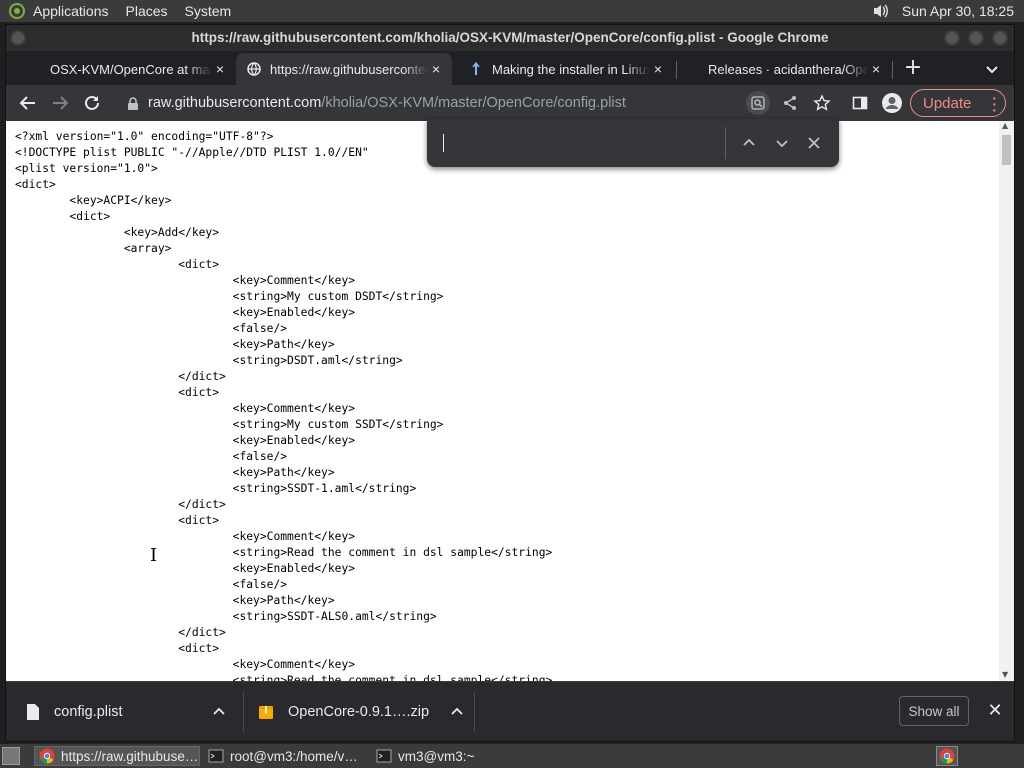  Describe the element at coordinates (995, 711) in the screenshot. I see `close-download-shelf-icon: ✕` at that location.